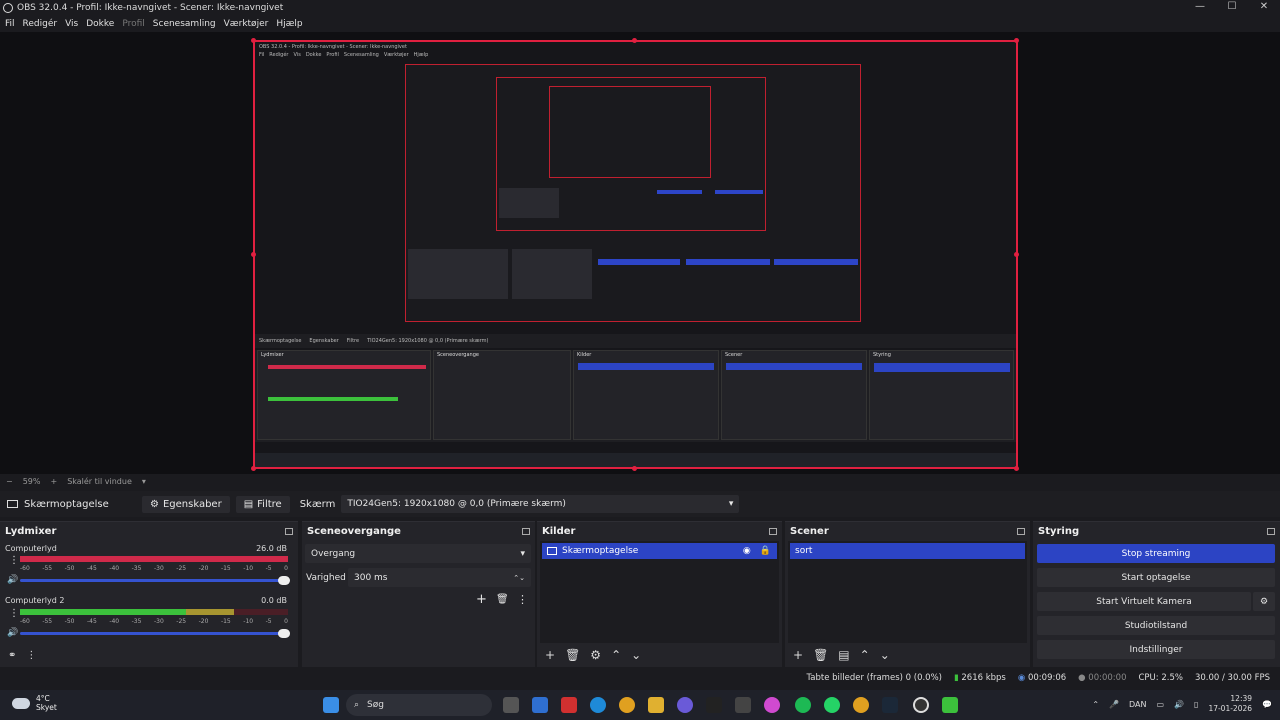  I want to click on maximize-button: ☐, so click(1232, 8).